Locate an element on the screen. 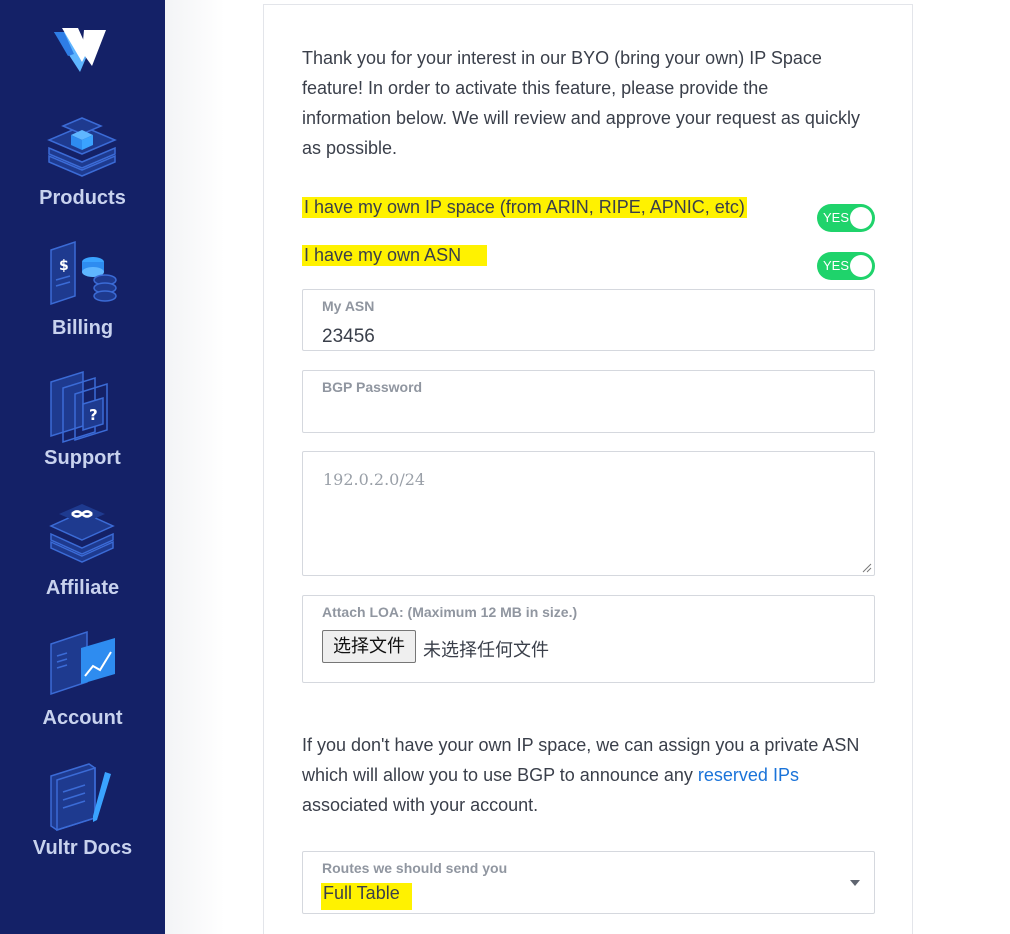 The height and width of the screenshot is (934, 1010). private-asn-text-after: associated with your account. is located at coordinates (420, 805).